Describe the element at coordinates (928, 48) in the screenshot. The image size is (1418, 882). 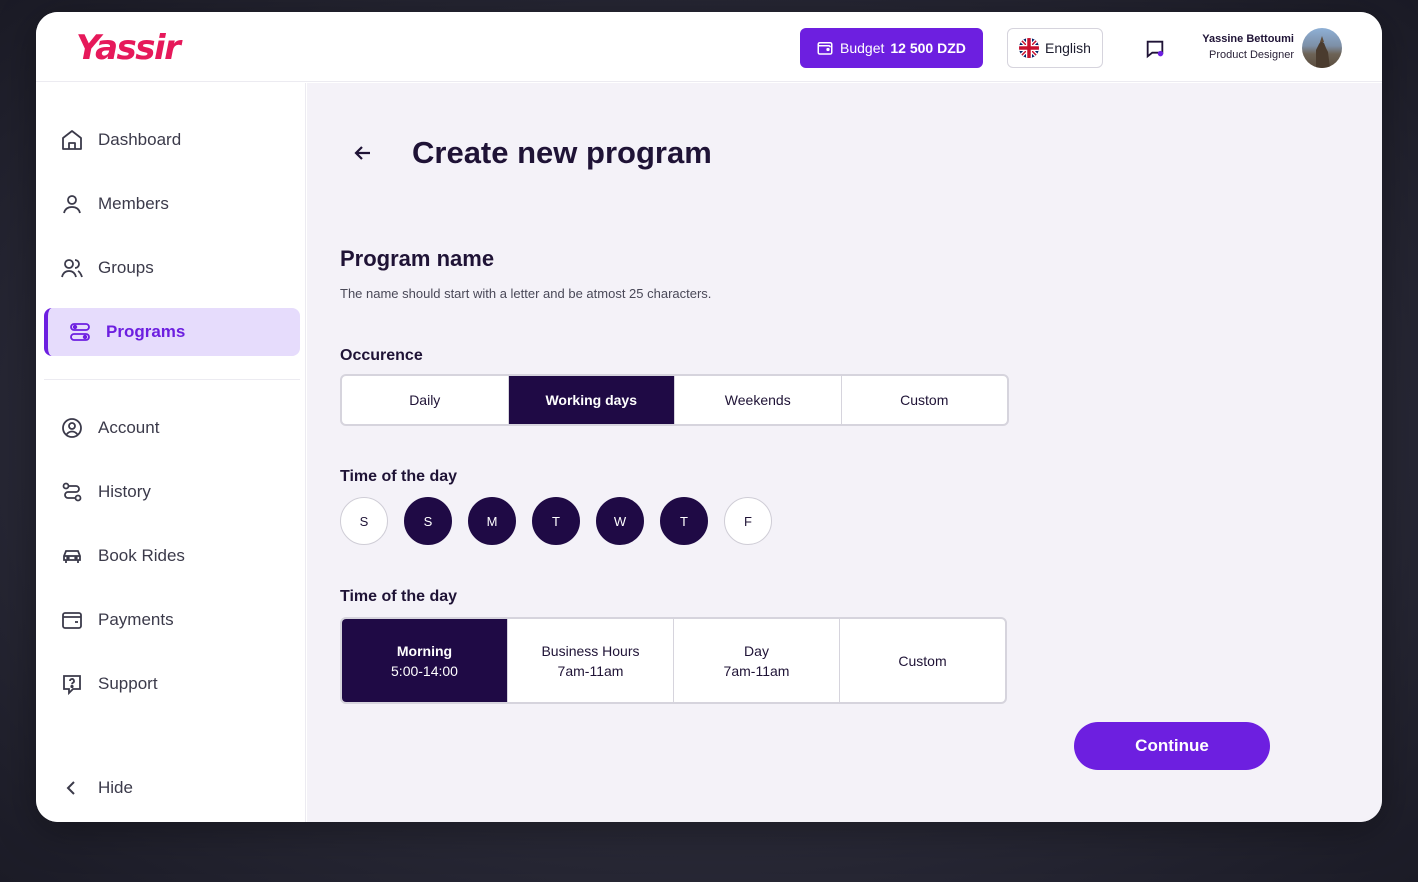
I see `budget-amount: 12 500 DZD` at that location.